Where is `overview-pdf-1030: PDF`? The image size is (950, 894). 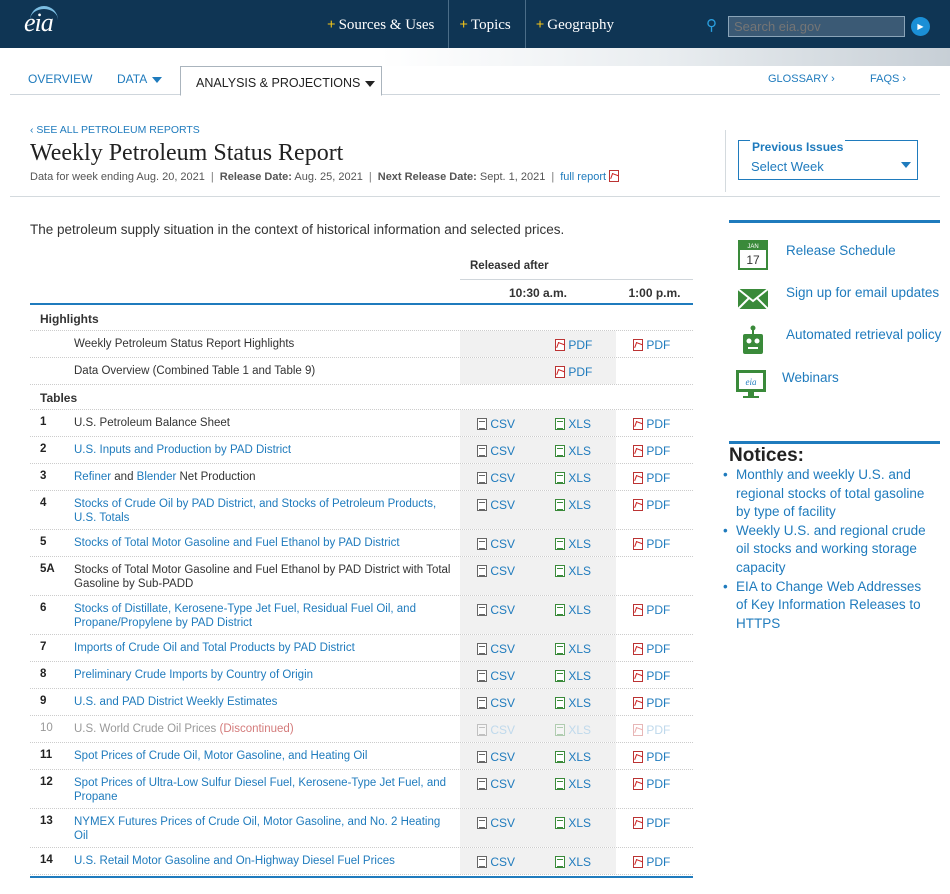 overview-pdf-1030: PDF is located at coordinates (573, 372).